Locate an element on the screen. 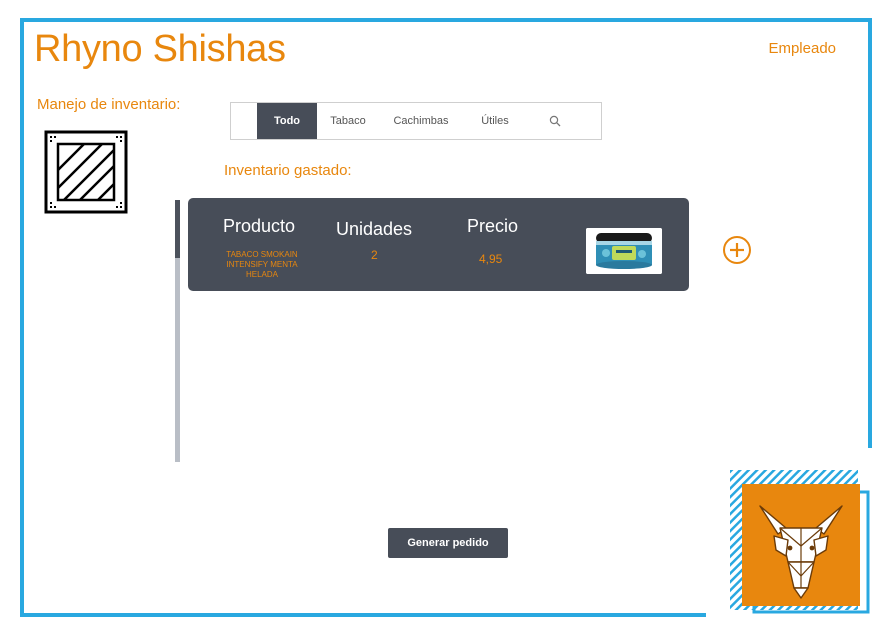 The height and width of the screenshot is (637, 896). column-header-price: Precio is located at coordinates (493, 226).